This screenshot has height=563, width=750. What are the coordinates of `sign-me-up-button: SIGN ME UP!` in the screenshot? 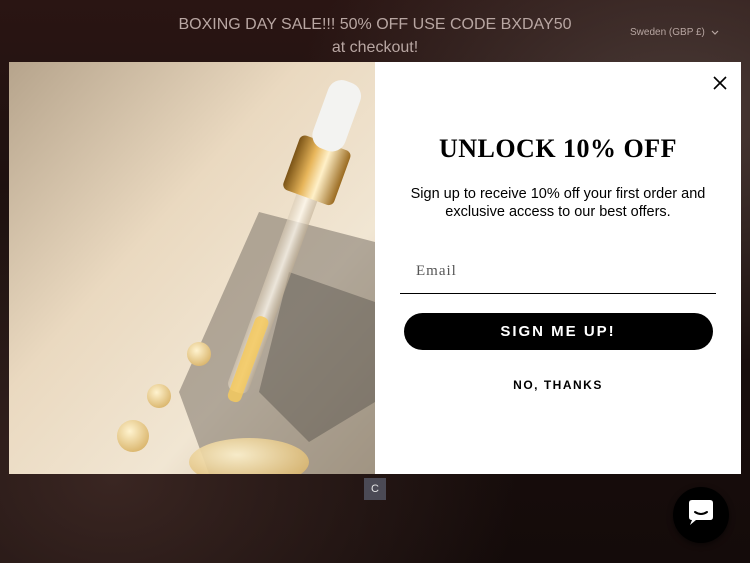 It's located at (558, 331).